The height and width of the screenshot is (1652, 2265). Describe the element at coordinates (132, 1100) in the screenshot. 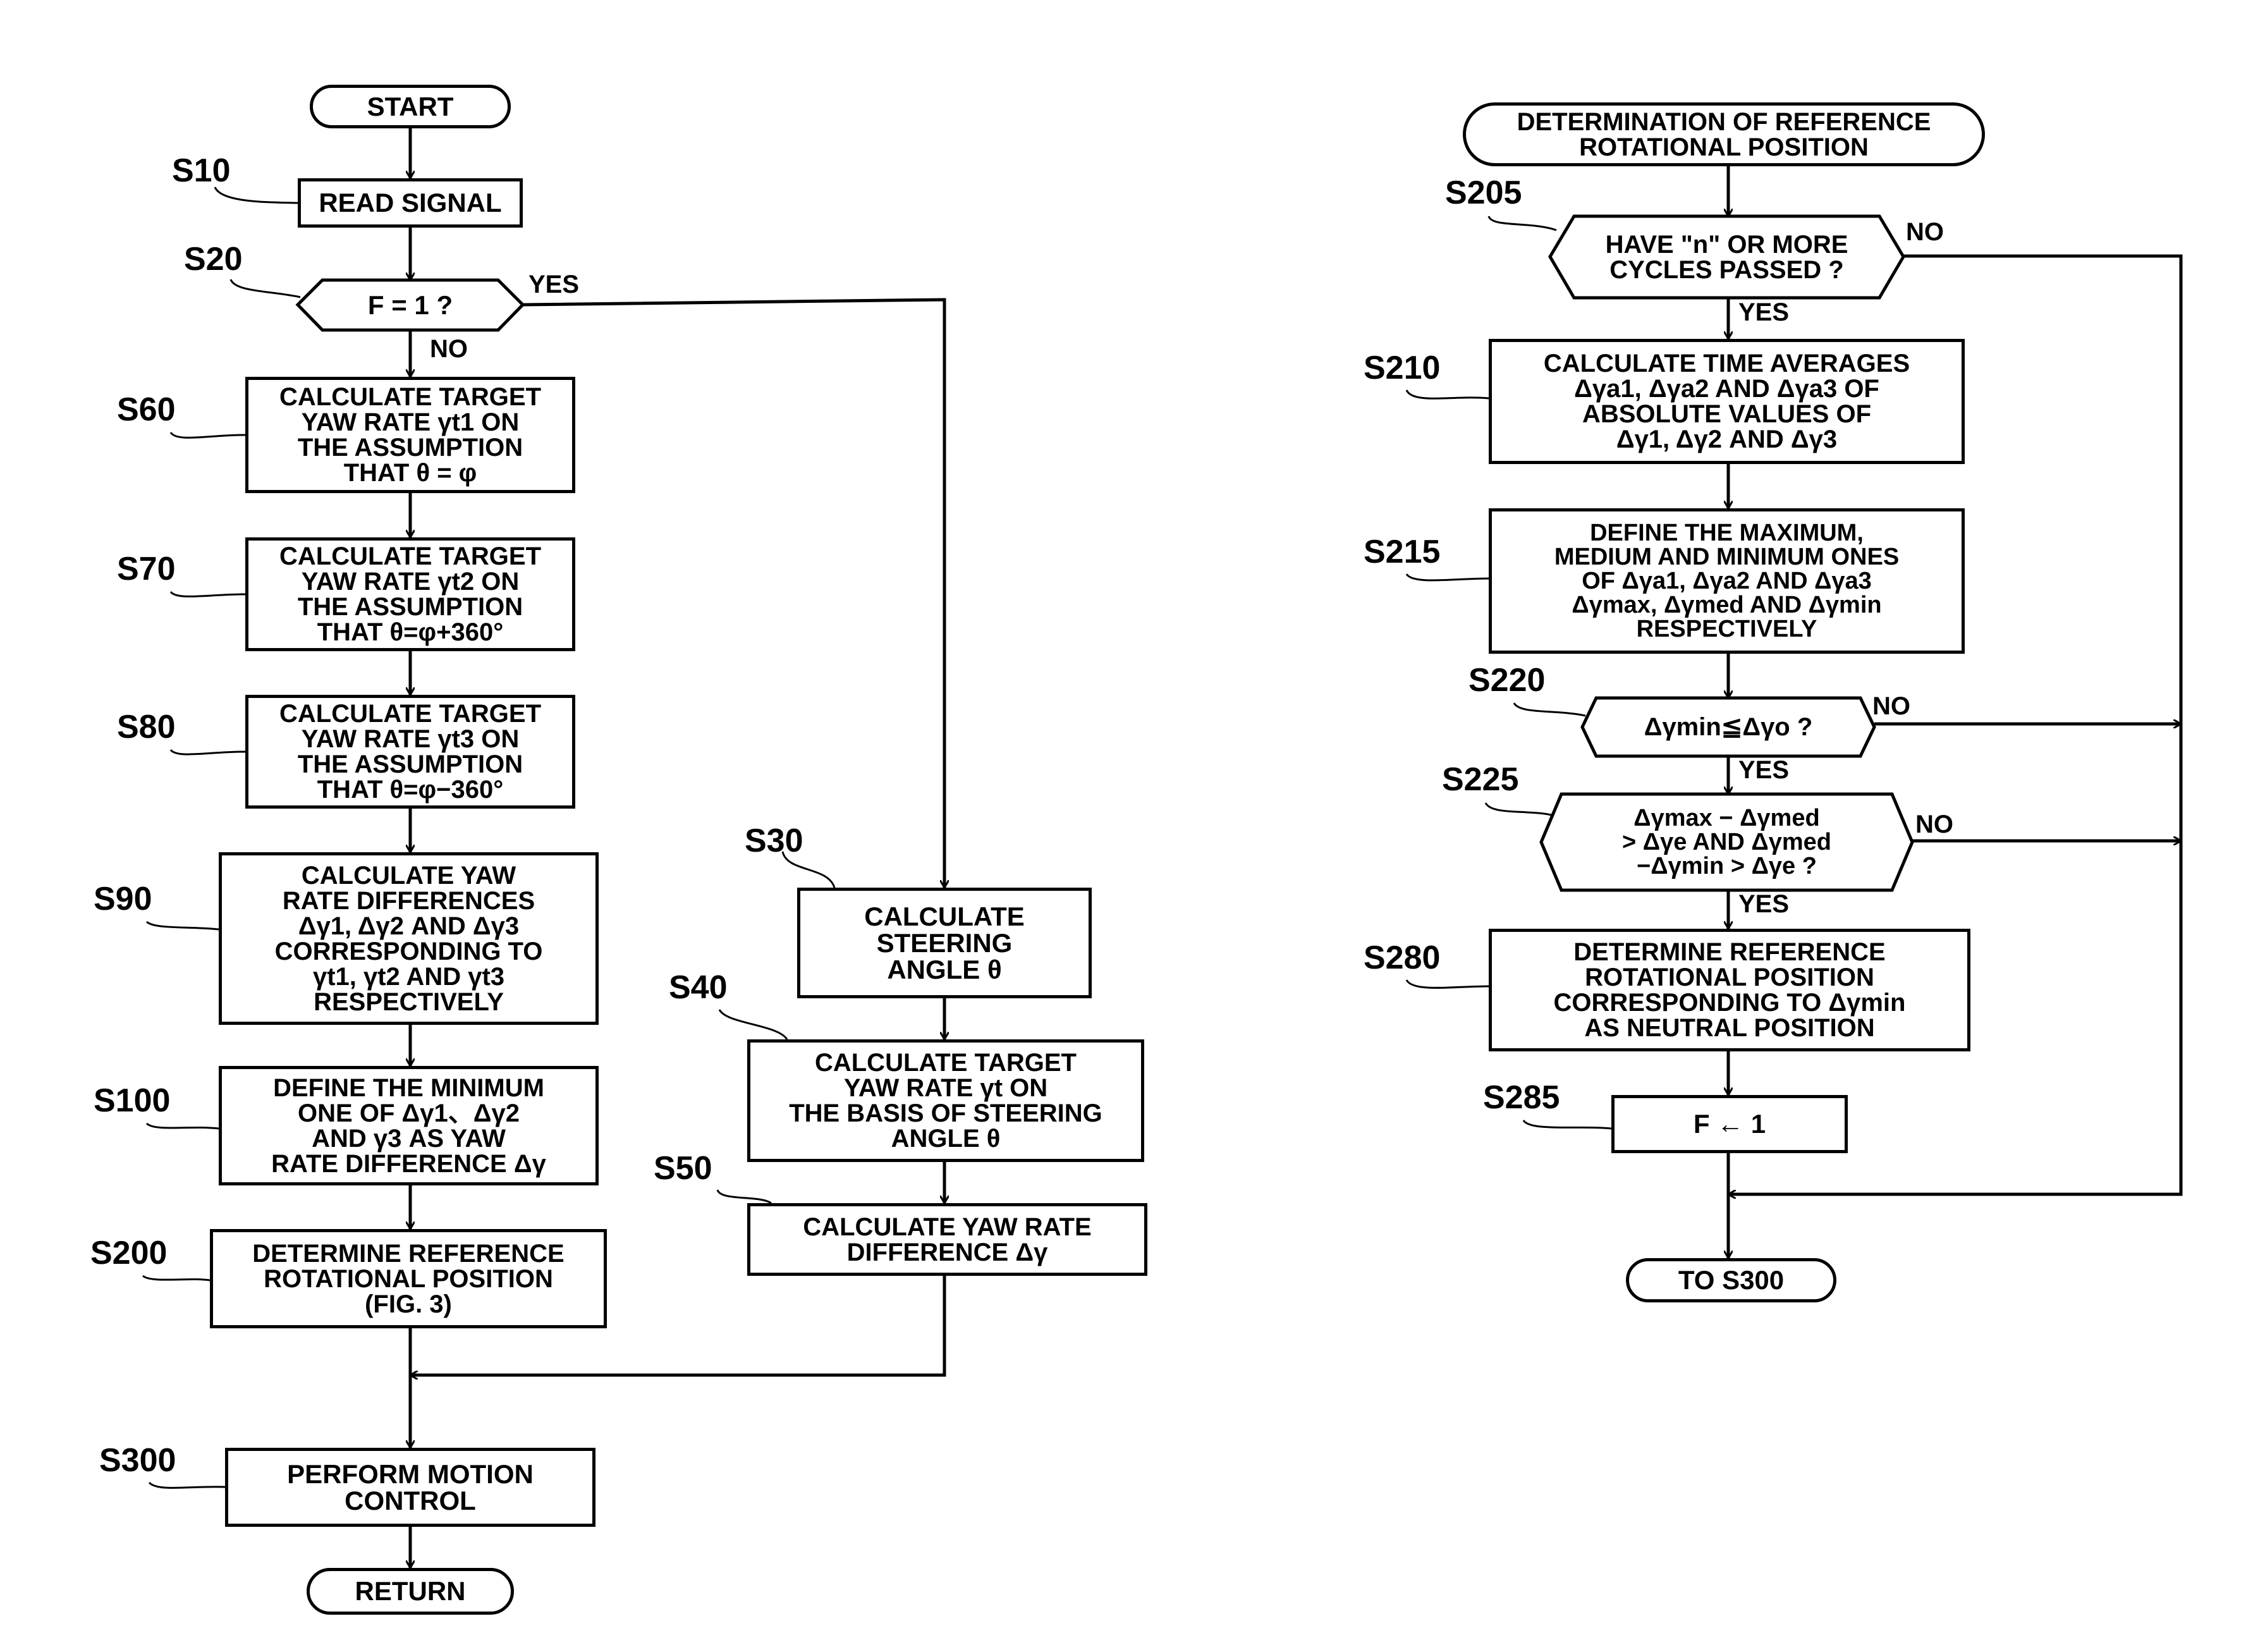

I see `step-label-s100: S100` at that location.